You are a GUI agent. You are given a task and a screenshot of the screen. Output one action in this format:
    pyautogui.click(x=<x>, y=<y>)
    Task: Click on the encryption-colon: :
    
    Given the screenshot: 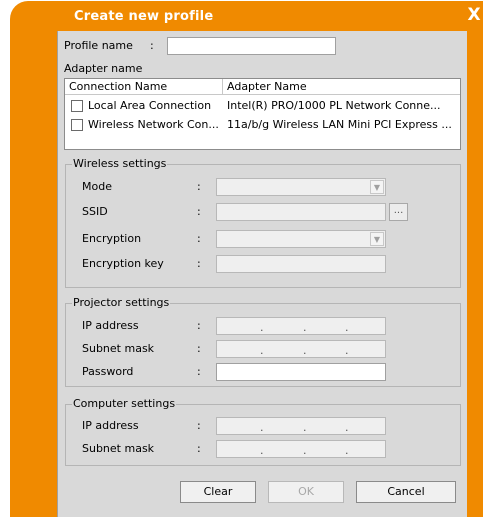 What is the action you would take?
    pyautogui.click(x=199, y=238)
    